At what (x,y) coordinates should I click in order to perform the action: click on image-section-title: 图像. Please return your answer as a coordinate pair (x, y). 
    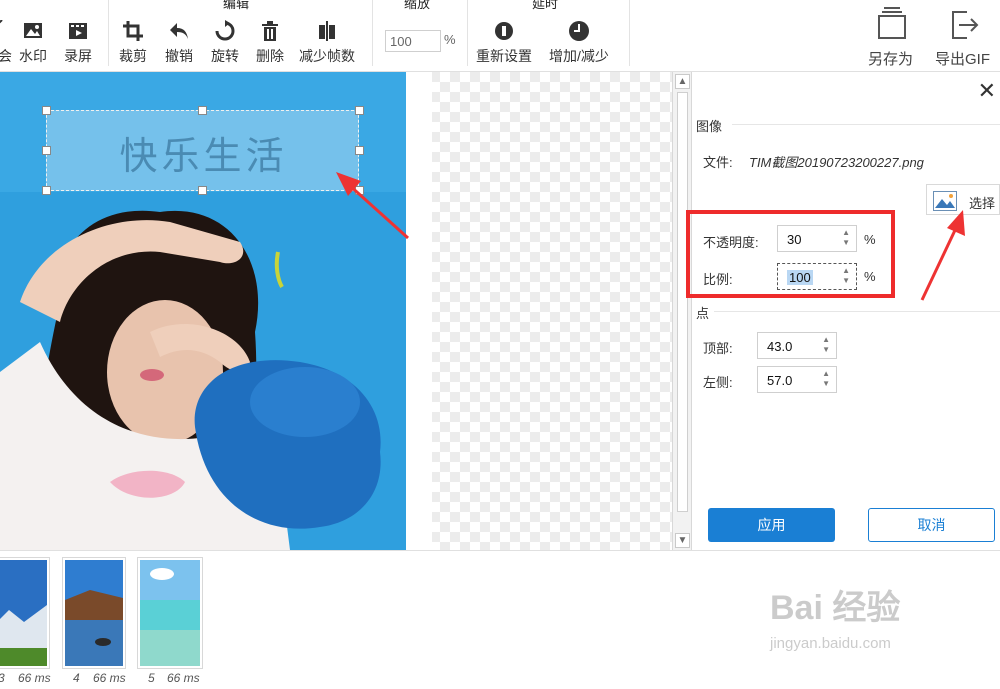
    Looking at the image, I should click on (709, 126).